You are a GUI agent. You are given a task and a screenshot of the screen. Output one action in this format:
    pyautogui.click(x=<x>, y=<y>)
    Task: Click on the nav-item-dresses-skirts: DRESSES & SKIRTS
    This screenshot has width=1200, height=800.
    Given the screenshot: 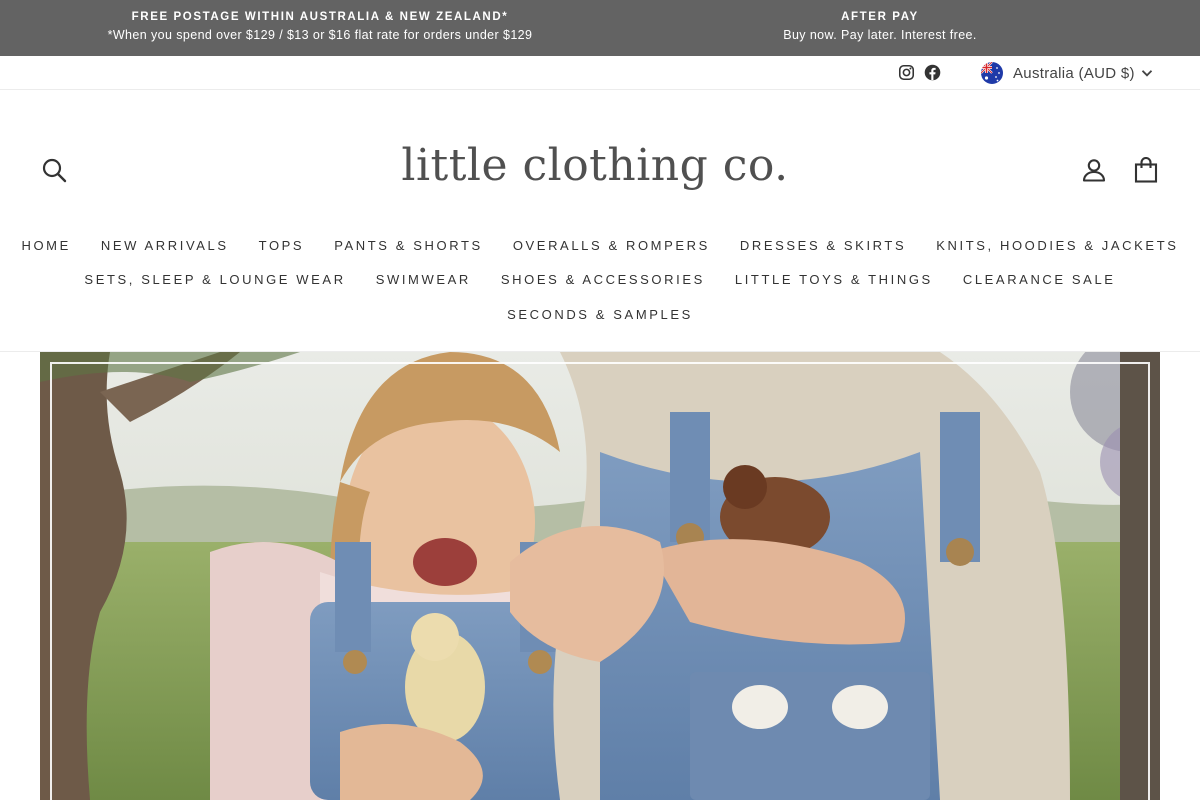 What is the action you would take?
    pyautogui.click(x=823, y=245)
    